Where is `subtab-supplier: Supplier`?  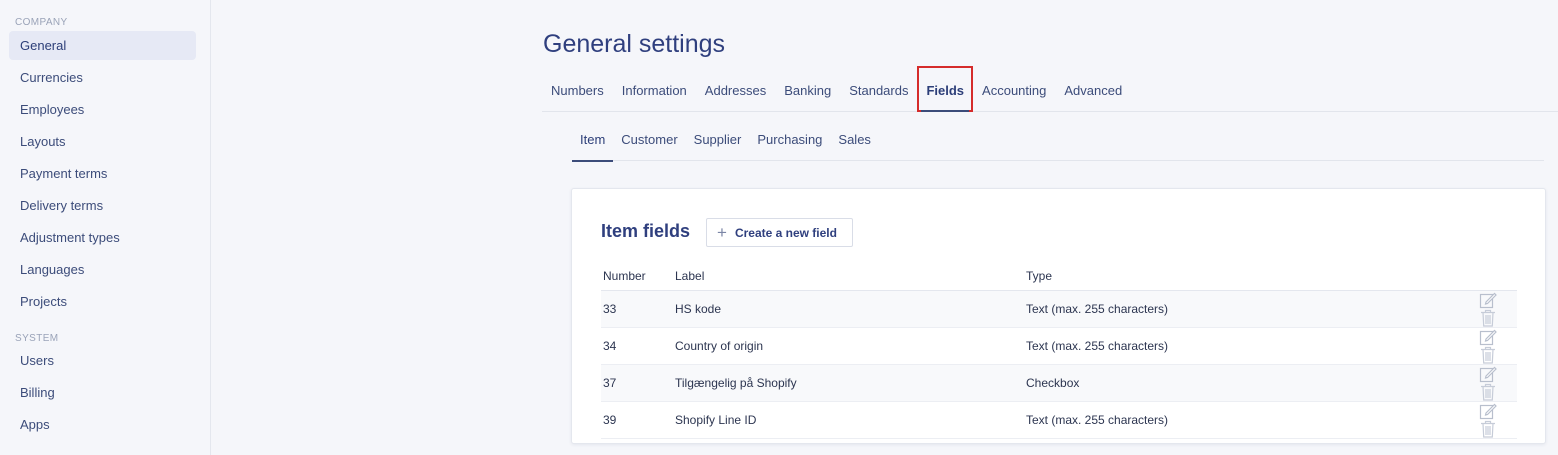
subtab-supplier: Supplier is located at coordinates (718, 139).